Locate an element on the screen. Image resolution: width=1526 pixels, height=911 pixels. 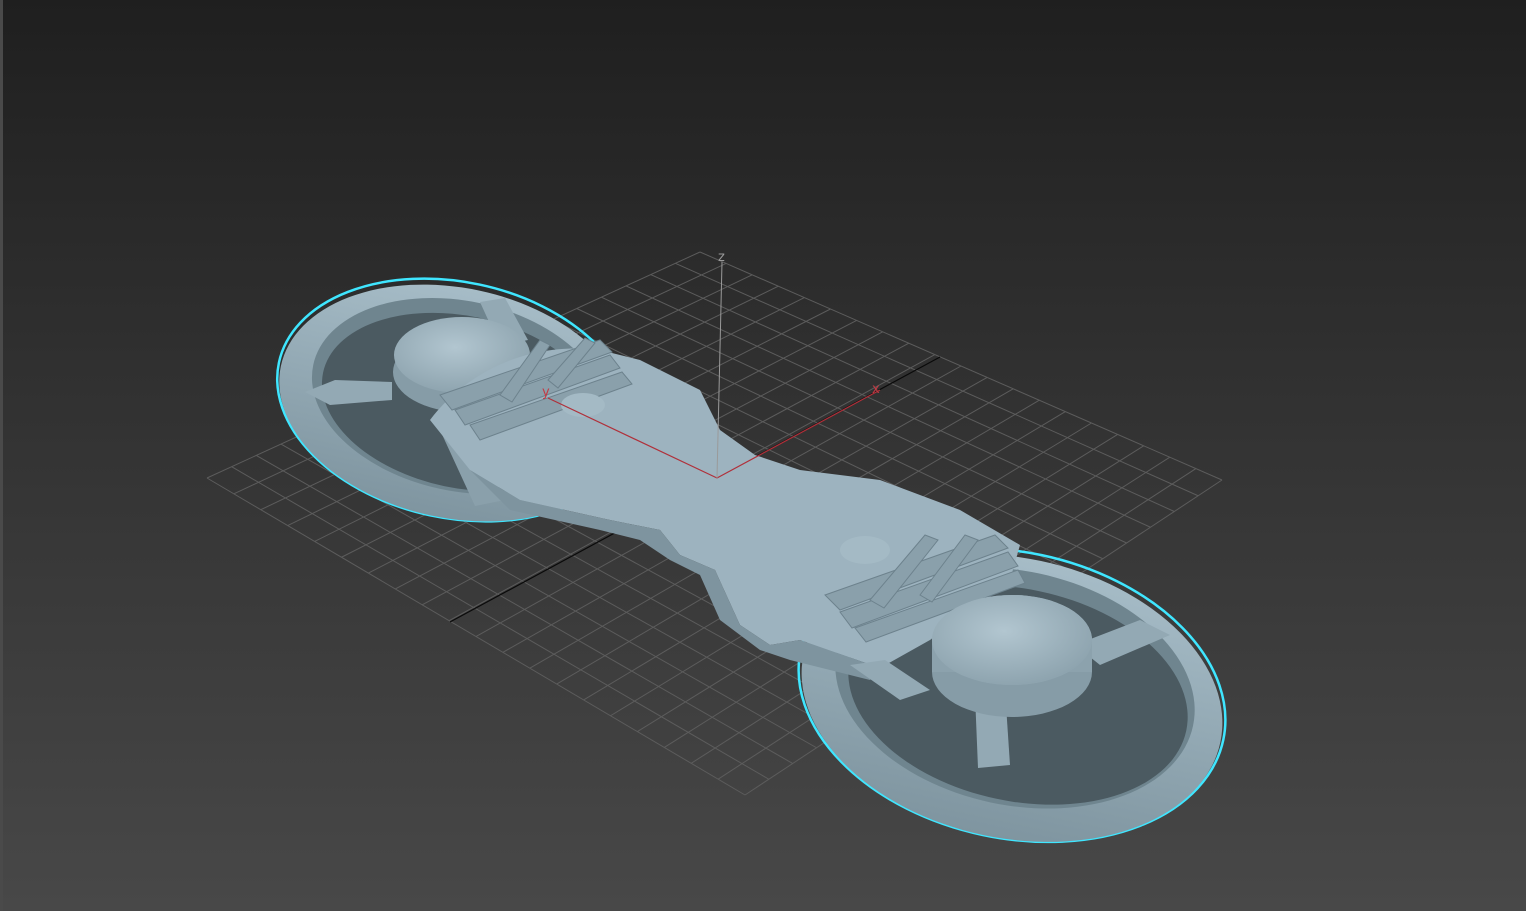
right-hub-cap is located at coordinates (1012, 640).